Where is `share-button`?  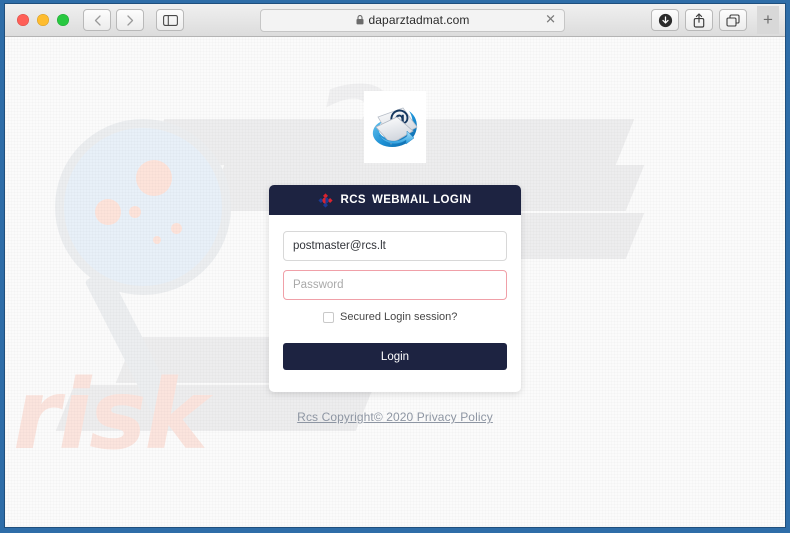
share-button is located at coordinates (699, 20).